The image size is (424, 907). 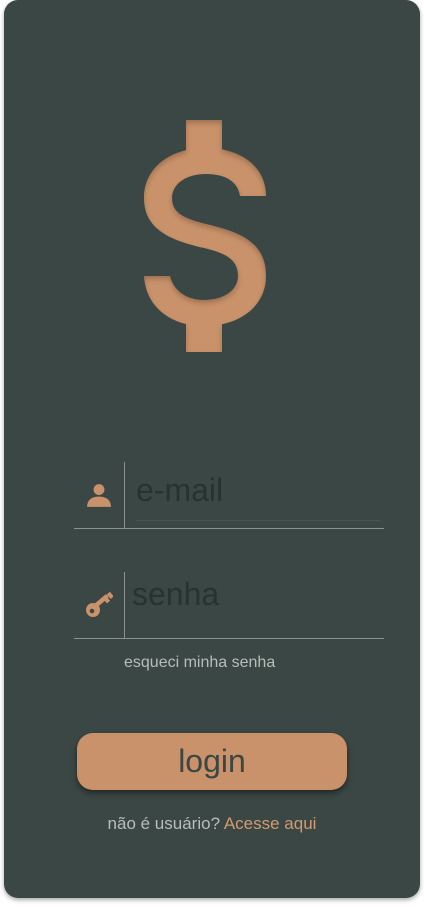 What do you see at coordinates (257, 594) in the screenshot?
I see `password-input` at bounding box center [257, 594].